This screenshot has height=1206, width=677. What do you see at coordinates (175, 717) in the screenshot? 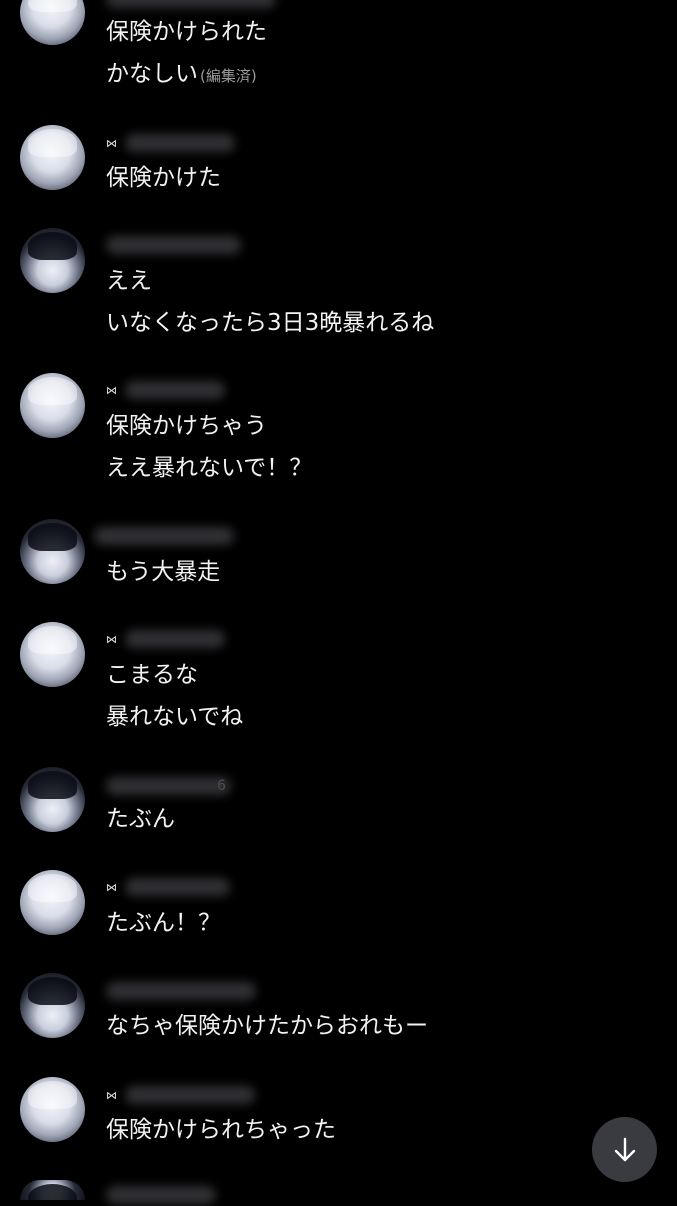
I see `message-text: 暴れないでね` at bounding box center [175, 717].